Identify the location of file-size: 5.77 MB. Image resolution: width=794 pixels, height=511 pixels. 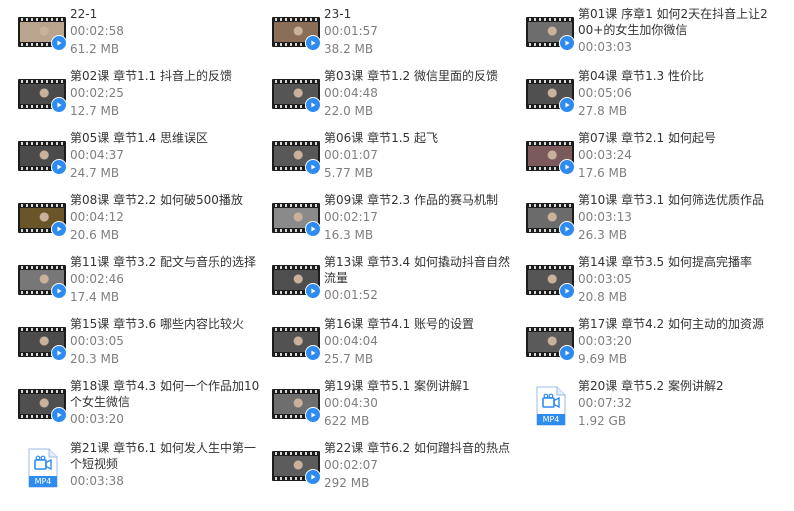
(349, 173).